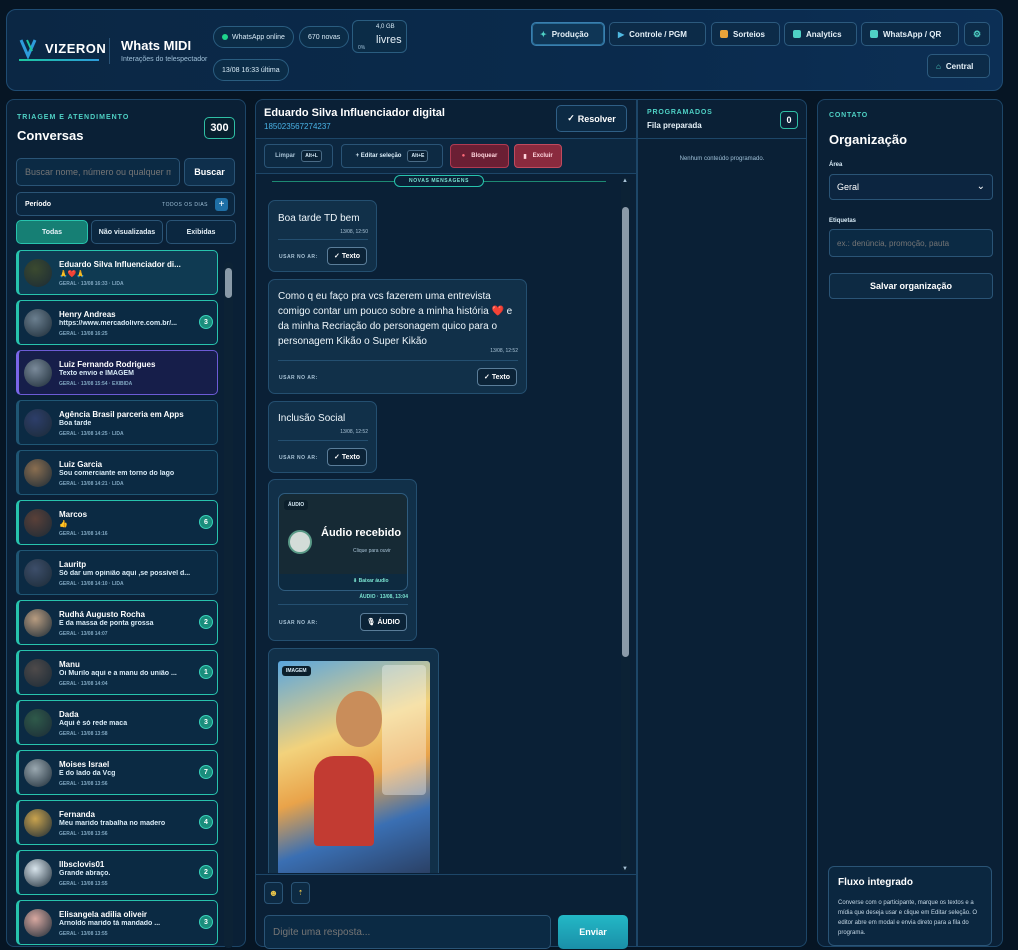 This screenshot has width=1018, height=950. I want to click on filter-shown-tab: Exibidas, so click(201, 232).